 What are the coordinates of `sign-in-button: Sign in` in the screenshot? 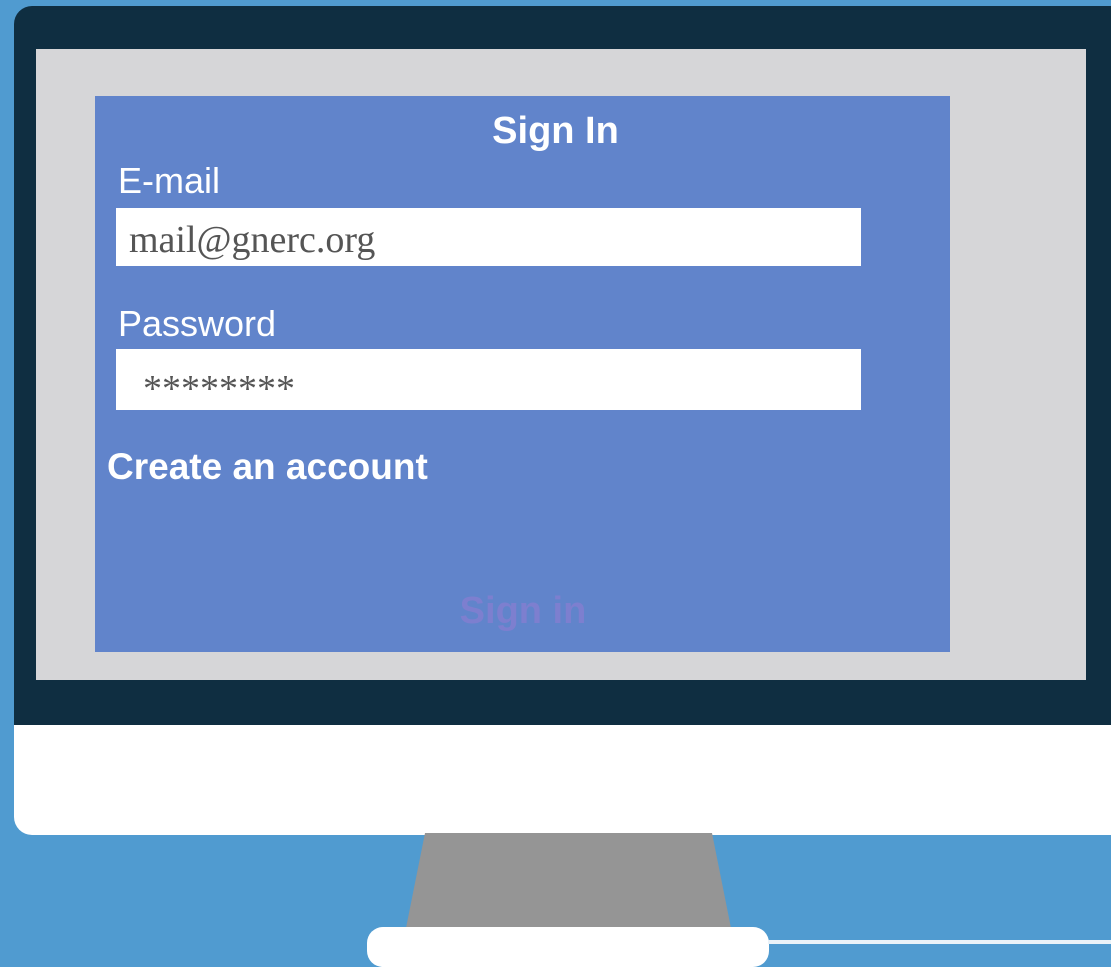 It's located at (523, 611).